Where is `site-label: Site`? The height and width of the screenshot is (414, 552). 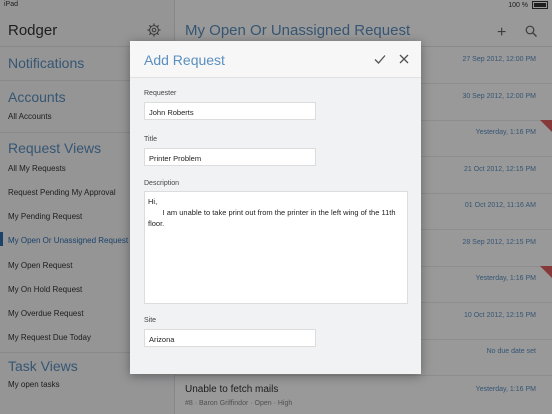 site-label: Site is located at coordinates (150, 320).